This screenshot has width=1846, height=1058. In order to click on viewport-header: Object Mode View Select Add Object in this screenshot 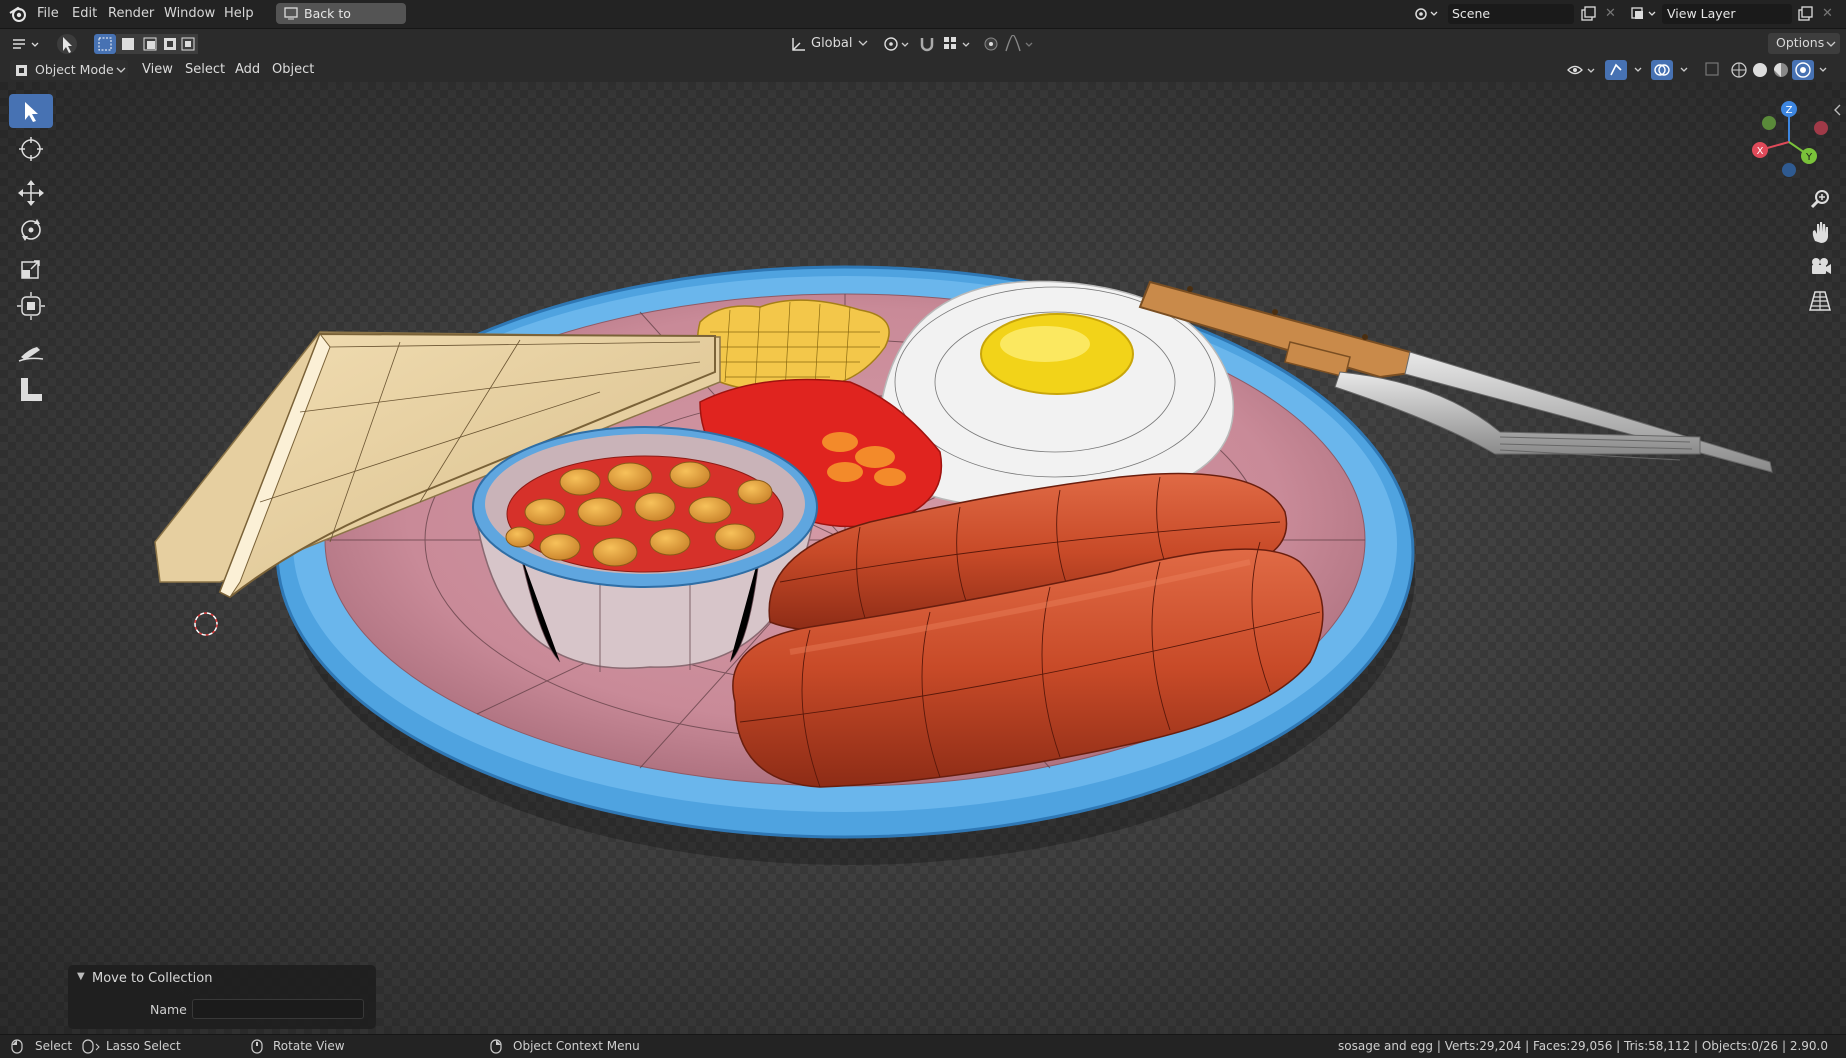, I will do `click(923, 70)`.